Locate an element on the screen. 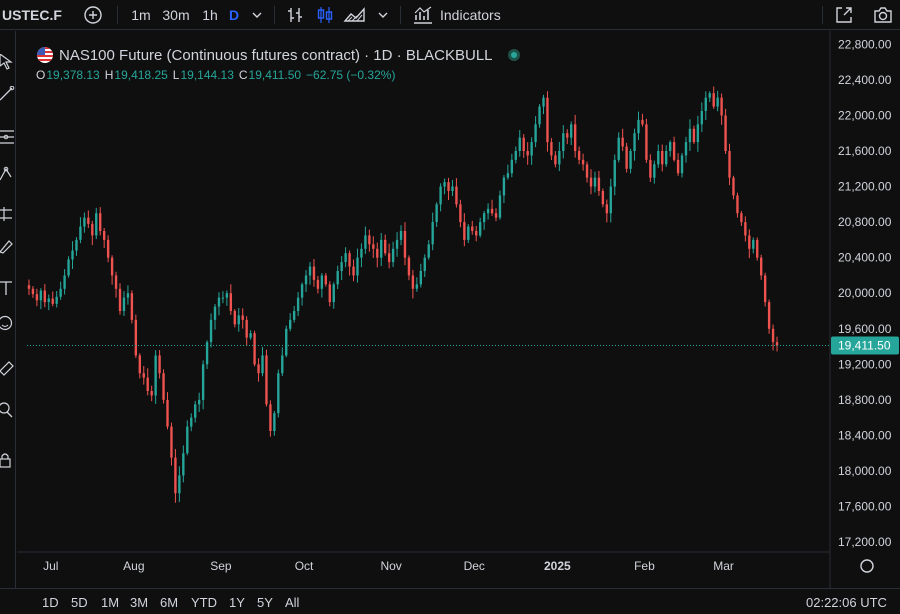 The image size is (900, 614). range-5y-button: 5Y is located at coordinates (265, 601).